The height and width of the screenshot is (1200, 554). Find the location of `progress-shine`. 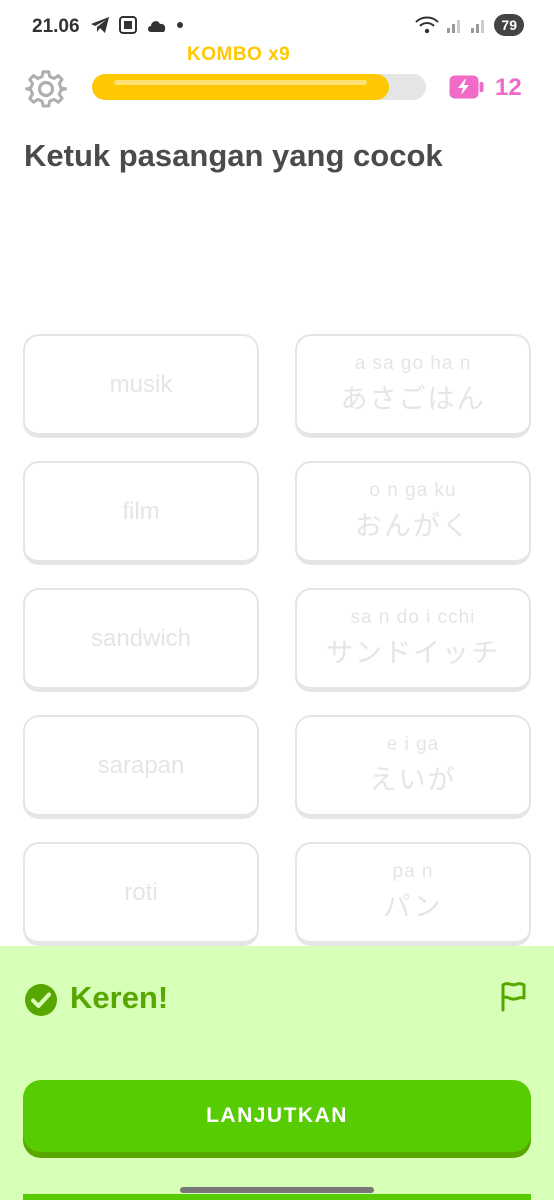

progress-shine is located at coordinates (241, 82).